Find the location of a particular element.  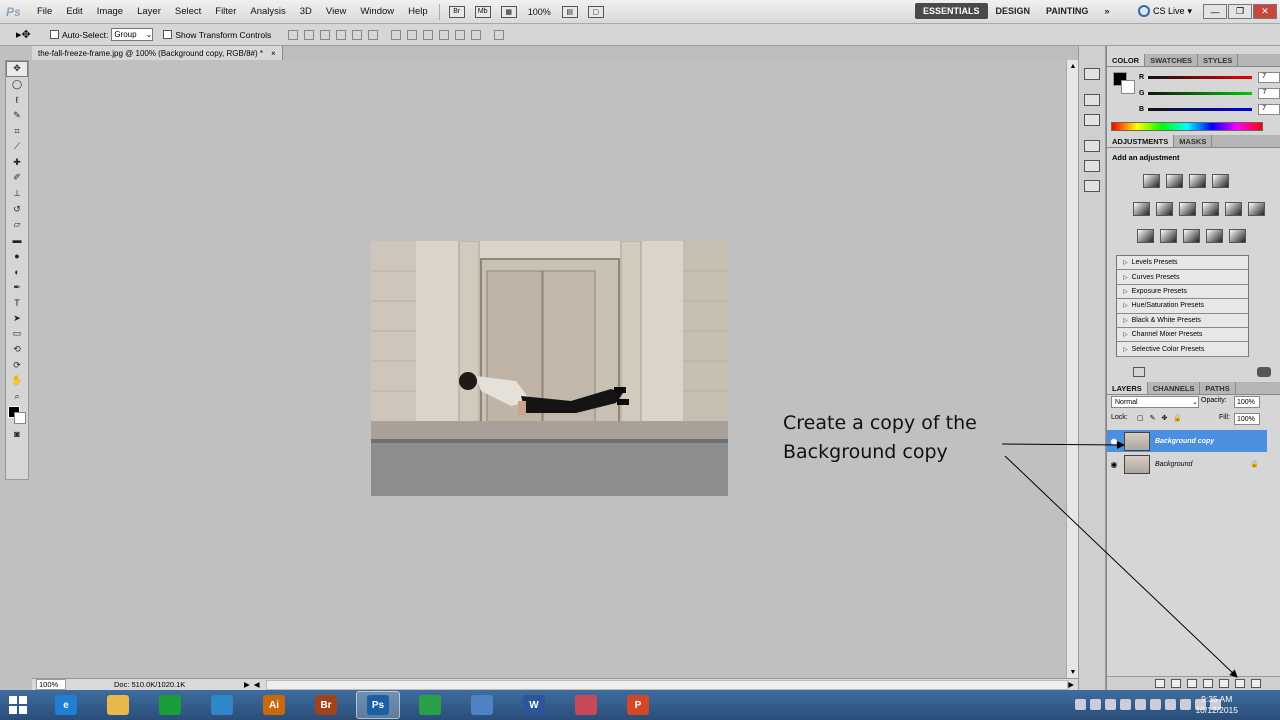

mini-bridge-icon: Mb is located at coordinates (482, 11).